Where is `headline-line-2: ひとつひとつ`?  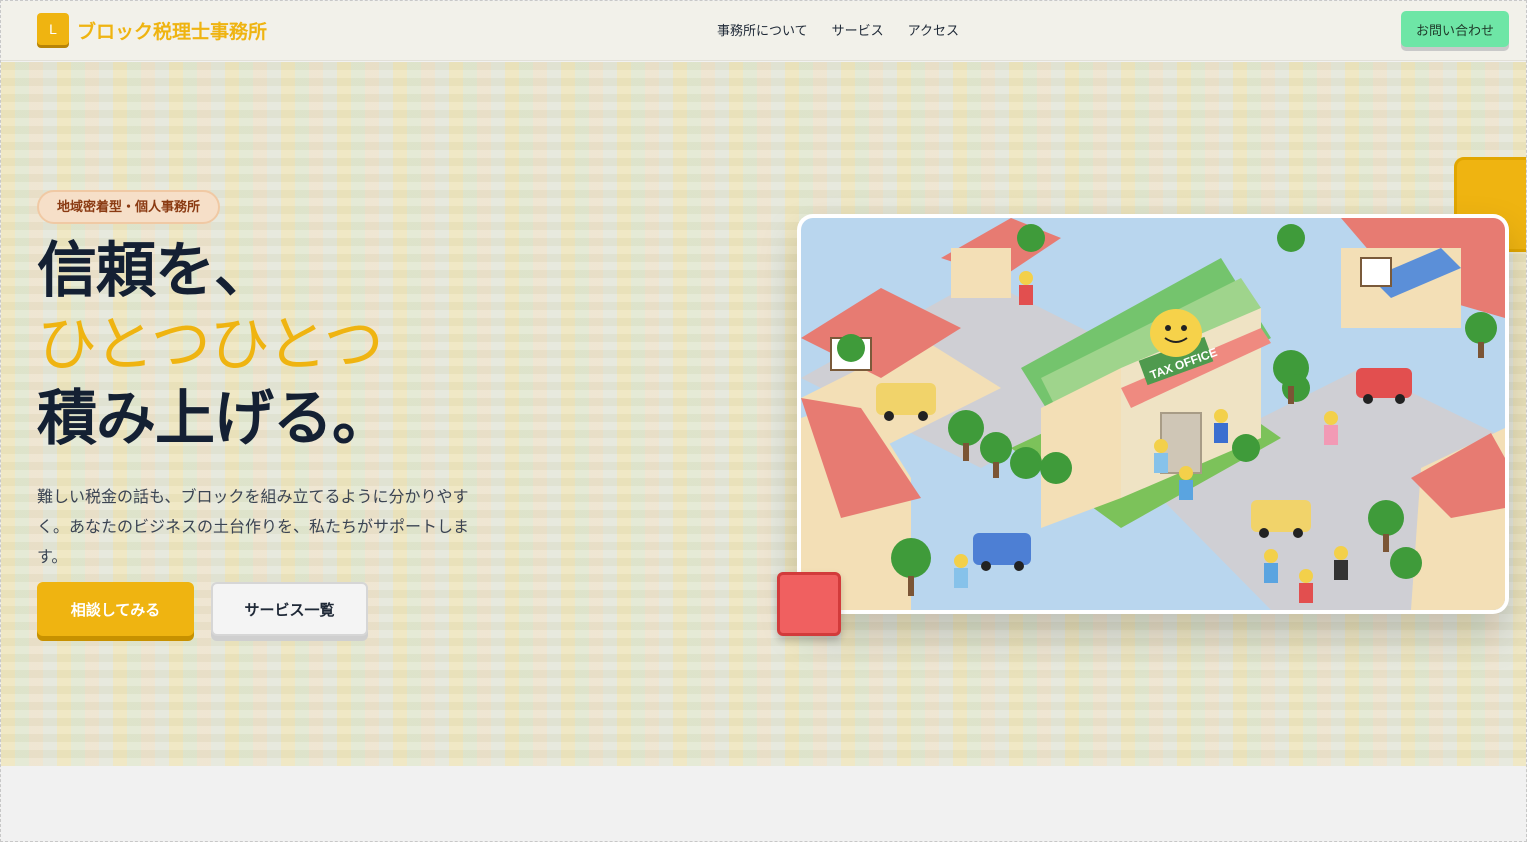
headline-line-2: ひとつひとつ is located at coordinates (210, 345).